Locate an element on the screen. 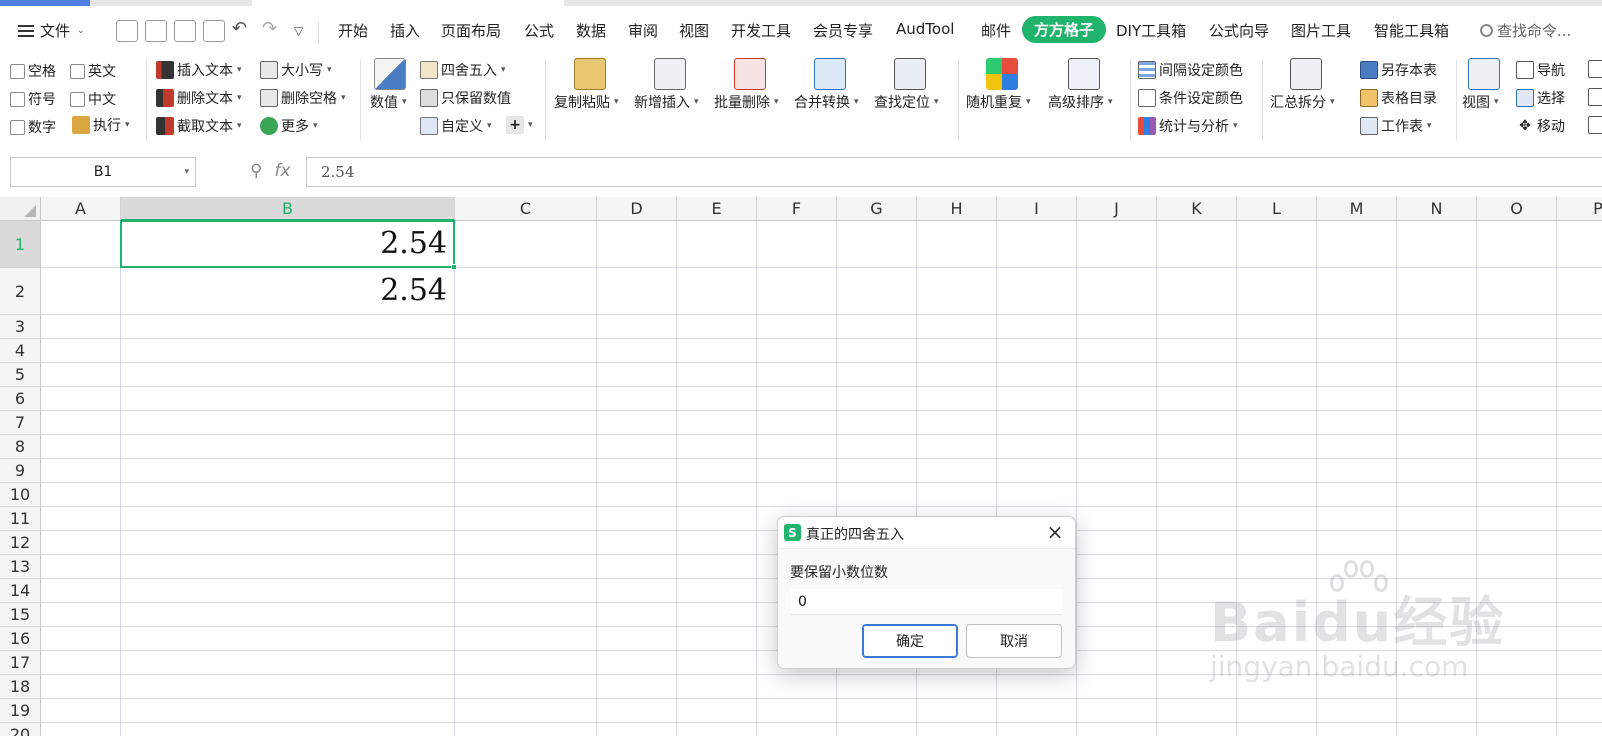 The image size is (1602, 736). batch-delete-button: 批量删除 ▾ is located at coordinates (752, 96).